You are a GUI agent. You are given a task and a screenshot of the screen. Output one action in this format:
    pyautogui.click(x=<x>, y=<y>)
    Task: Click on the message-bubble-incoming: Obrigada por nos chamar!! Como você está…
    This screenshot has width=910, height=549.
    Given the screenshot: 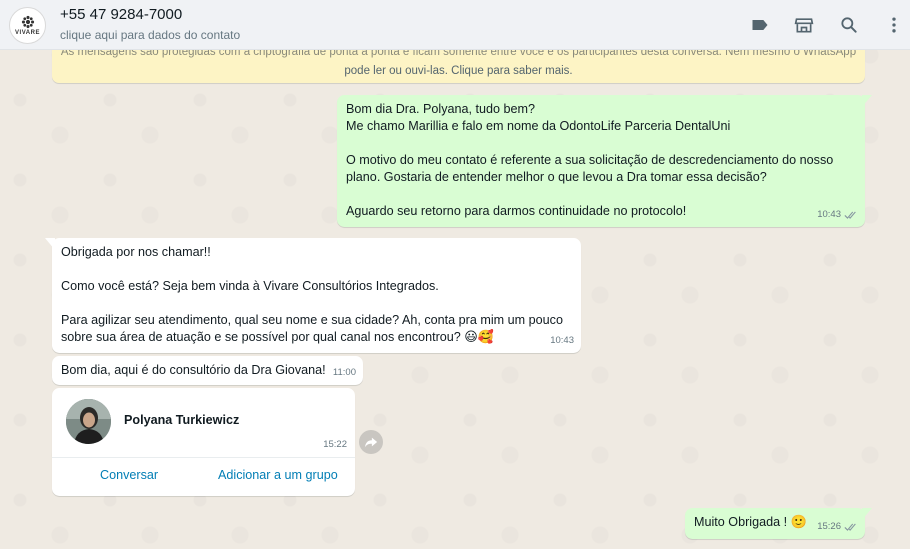 What is the action you would take?
    pyautogui.click(x=313, y=295)
    